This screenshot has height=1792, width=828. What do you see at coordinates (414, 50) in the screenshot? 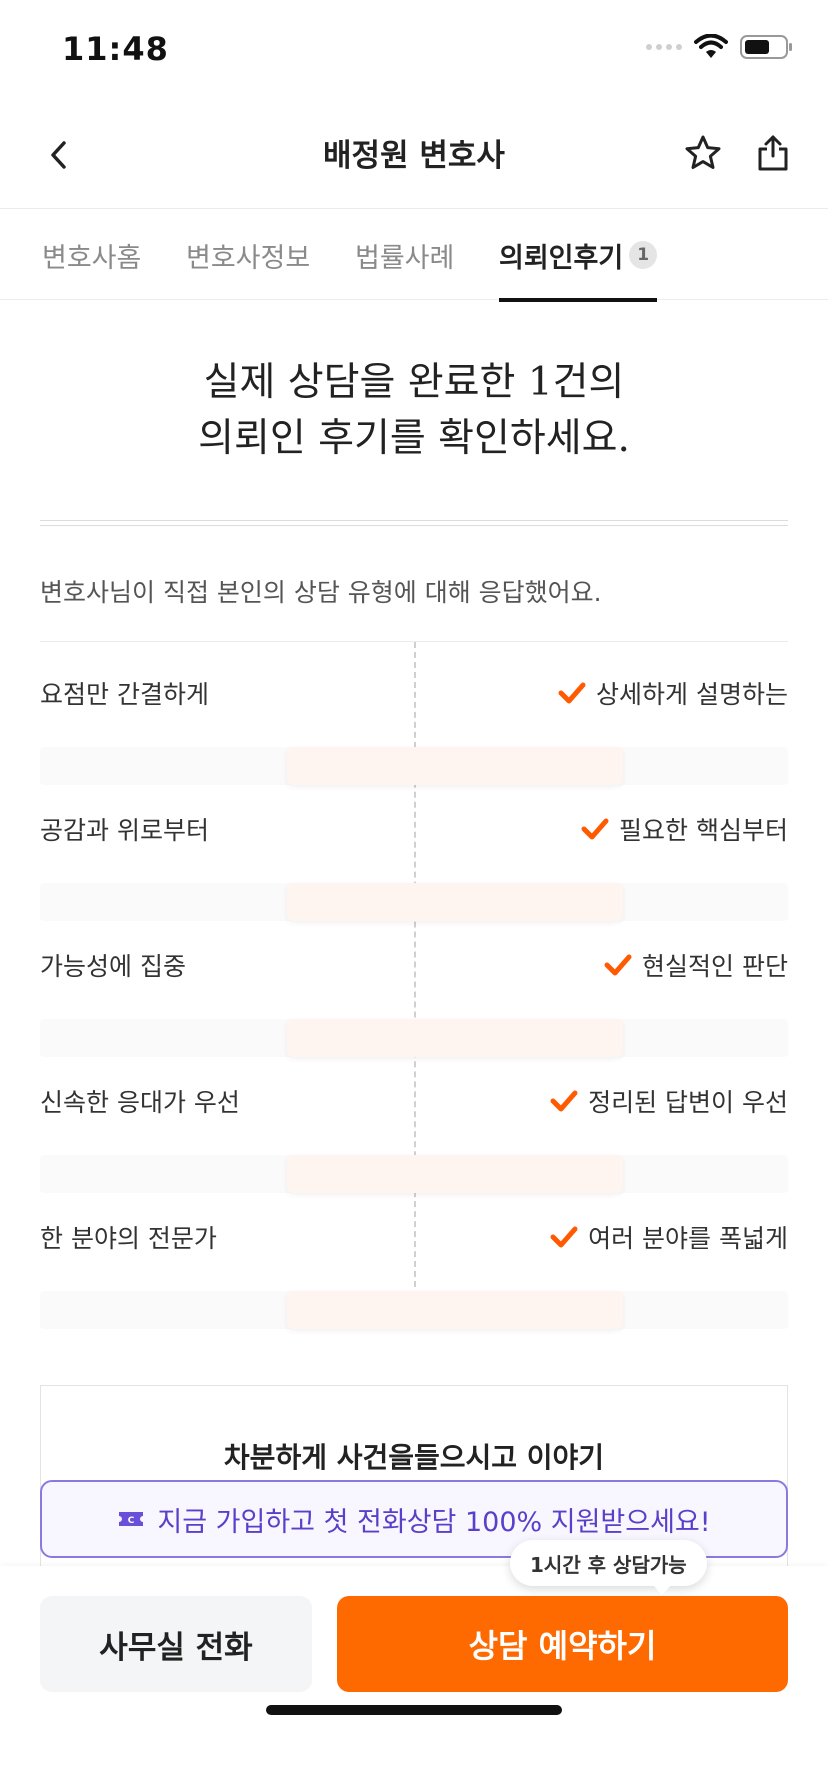
I see `status-bar: 11:48` at bounding box center [414, 50].